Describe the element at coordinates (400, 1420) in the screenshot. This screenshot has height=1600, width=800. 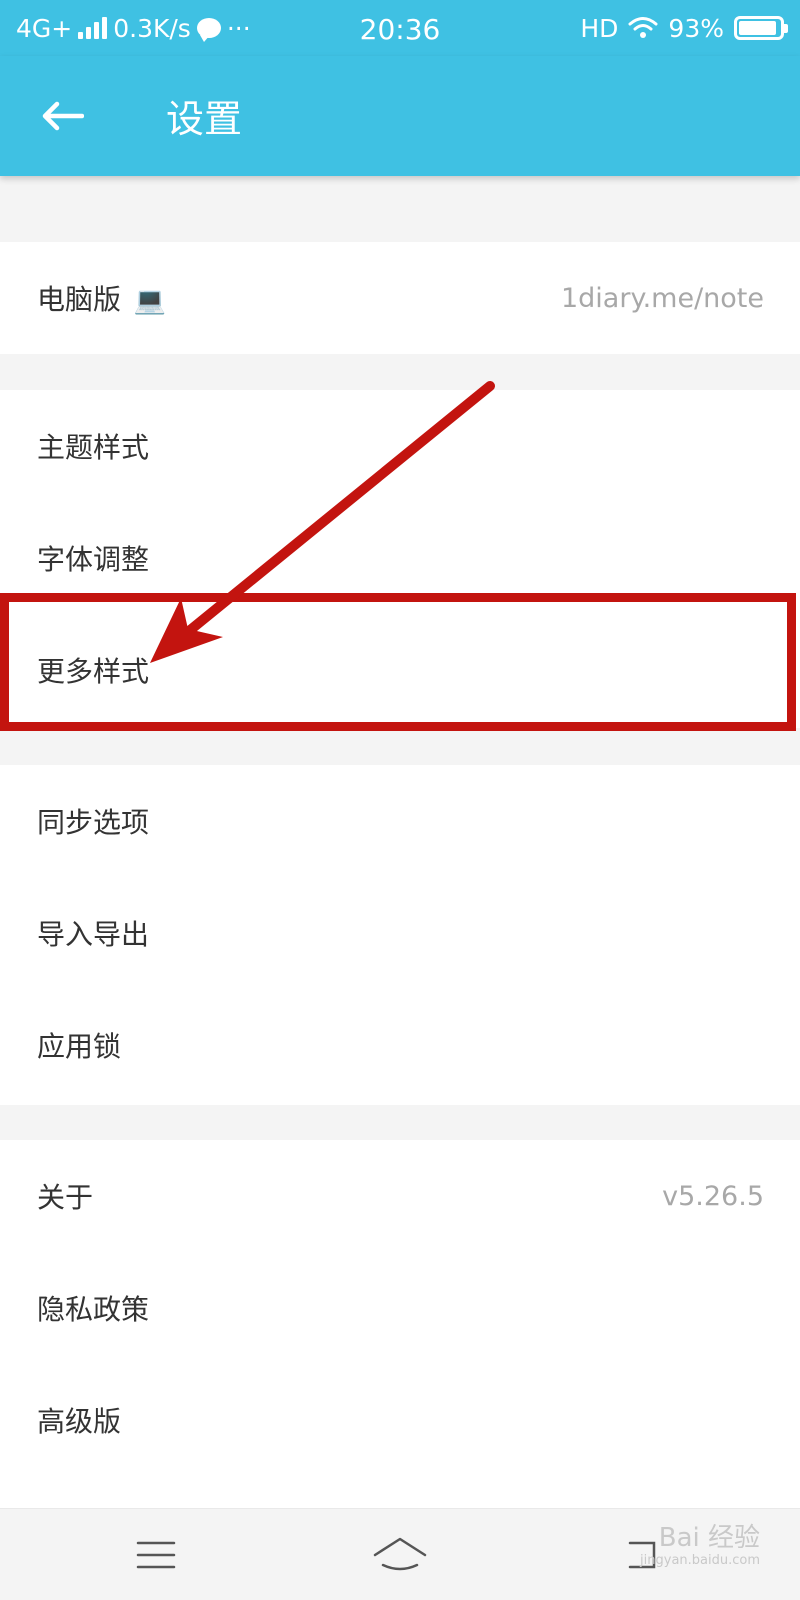
I see `settings-item-premium: 高级版` at that location.